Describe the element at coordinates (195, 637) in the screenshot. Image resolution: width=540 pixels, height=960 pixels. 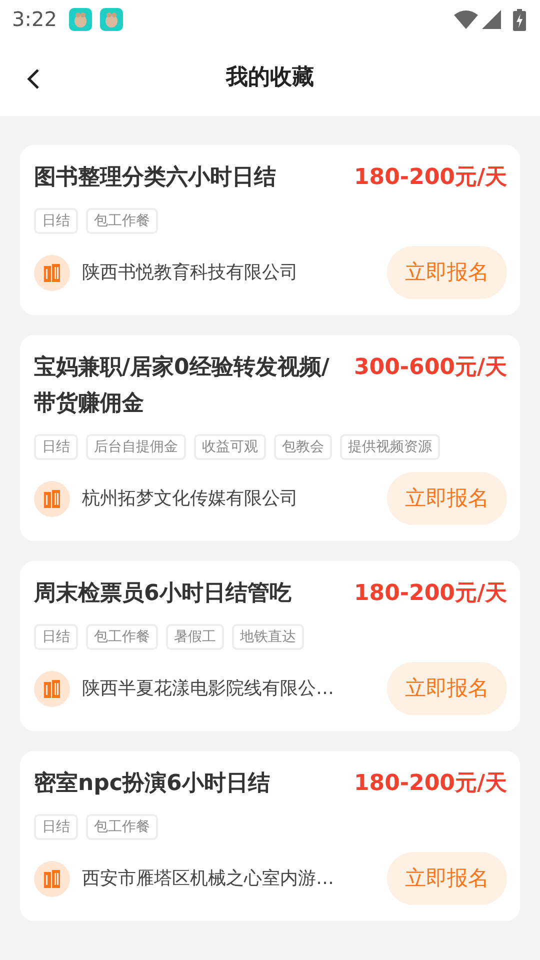
I see `job-tag: 暑假工` at that location.